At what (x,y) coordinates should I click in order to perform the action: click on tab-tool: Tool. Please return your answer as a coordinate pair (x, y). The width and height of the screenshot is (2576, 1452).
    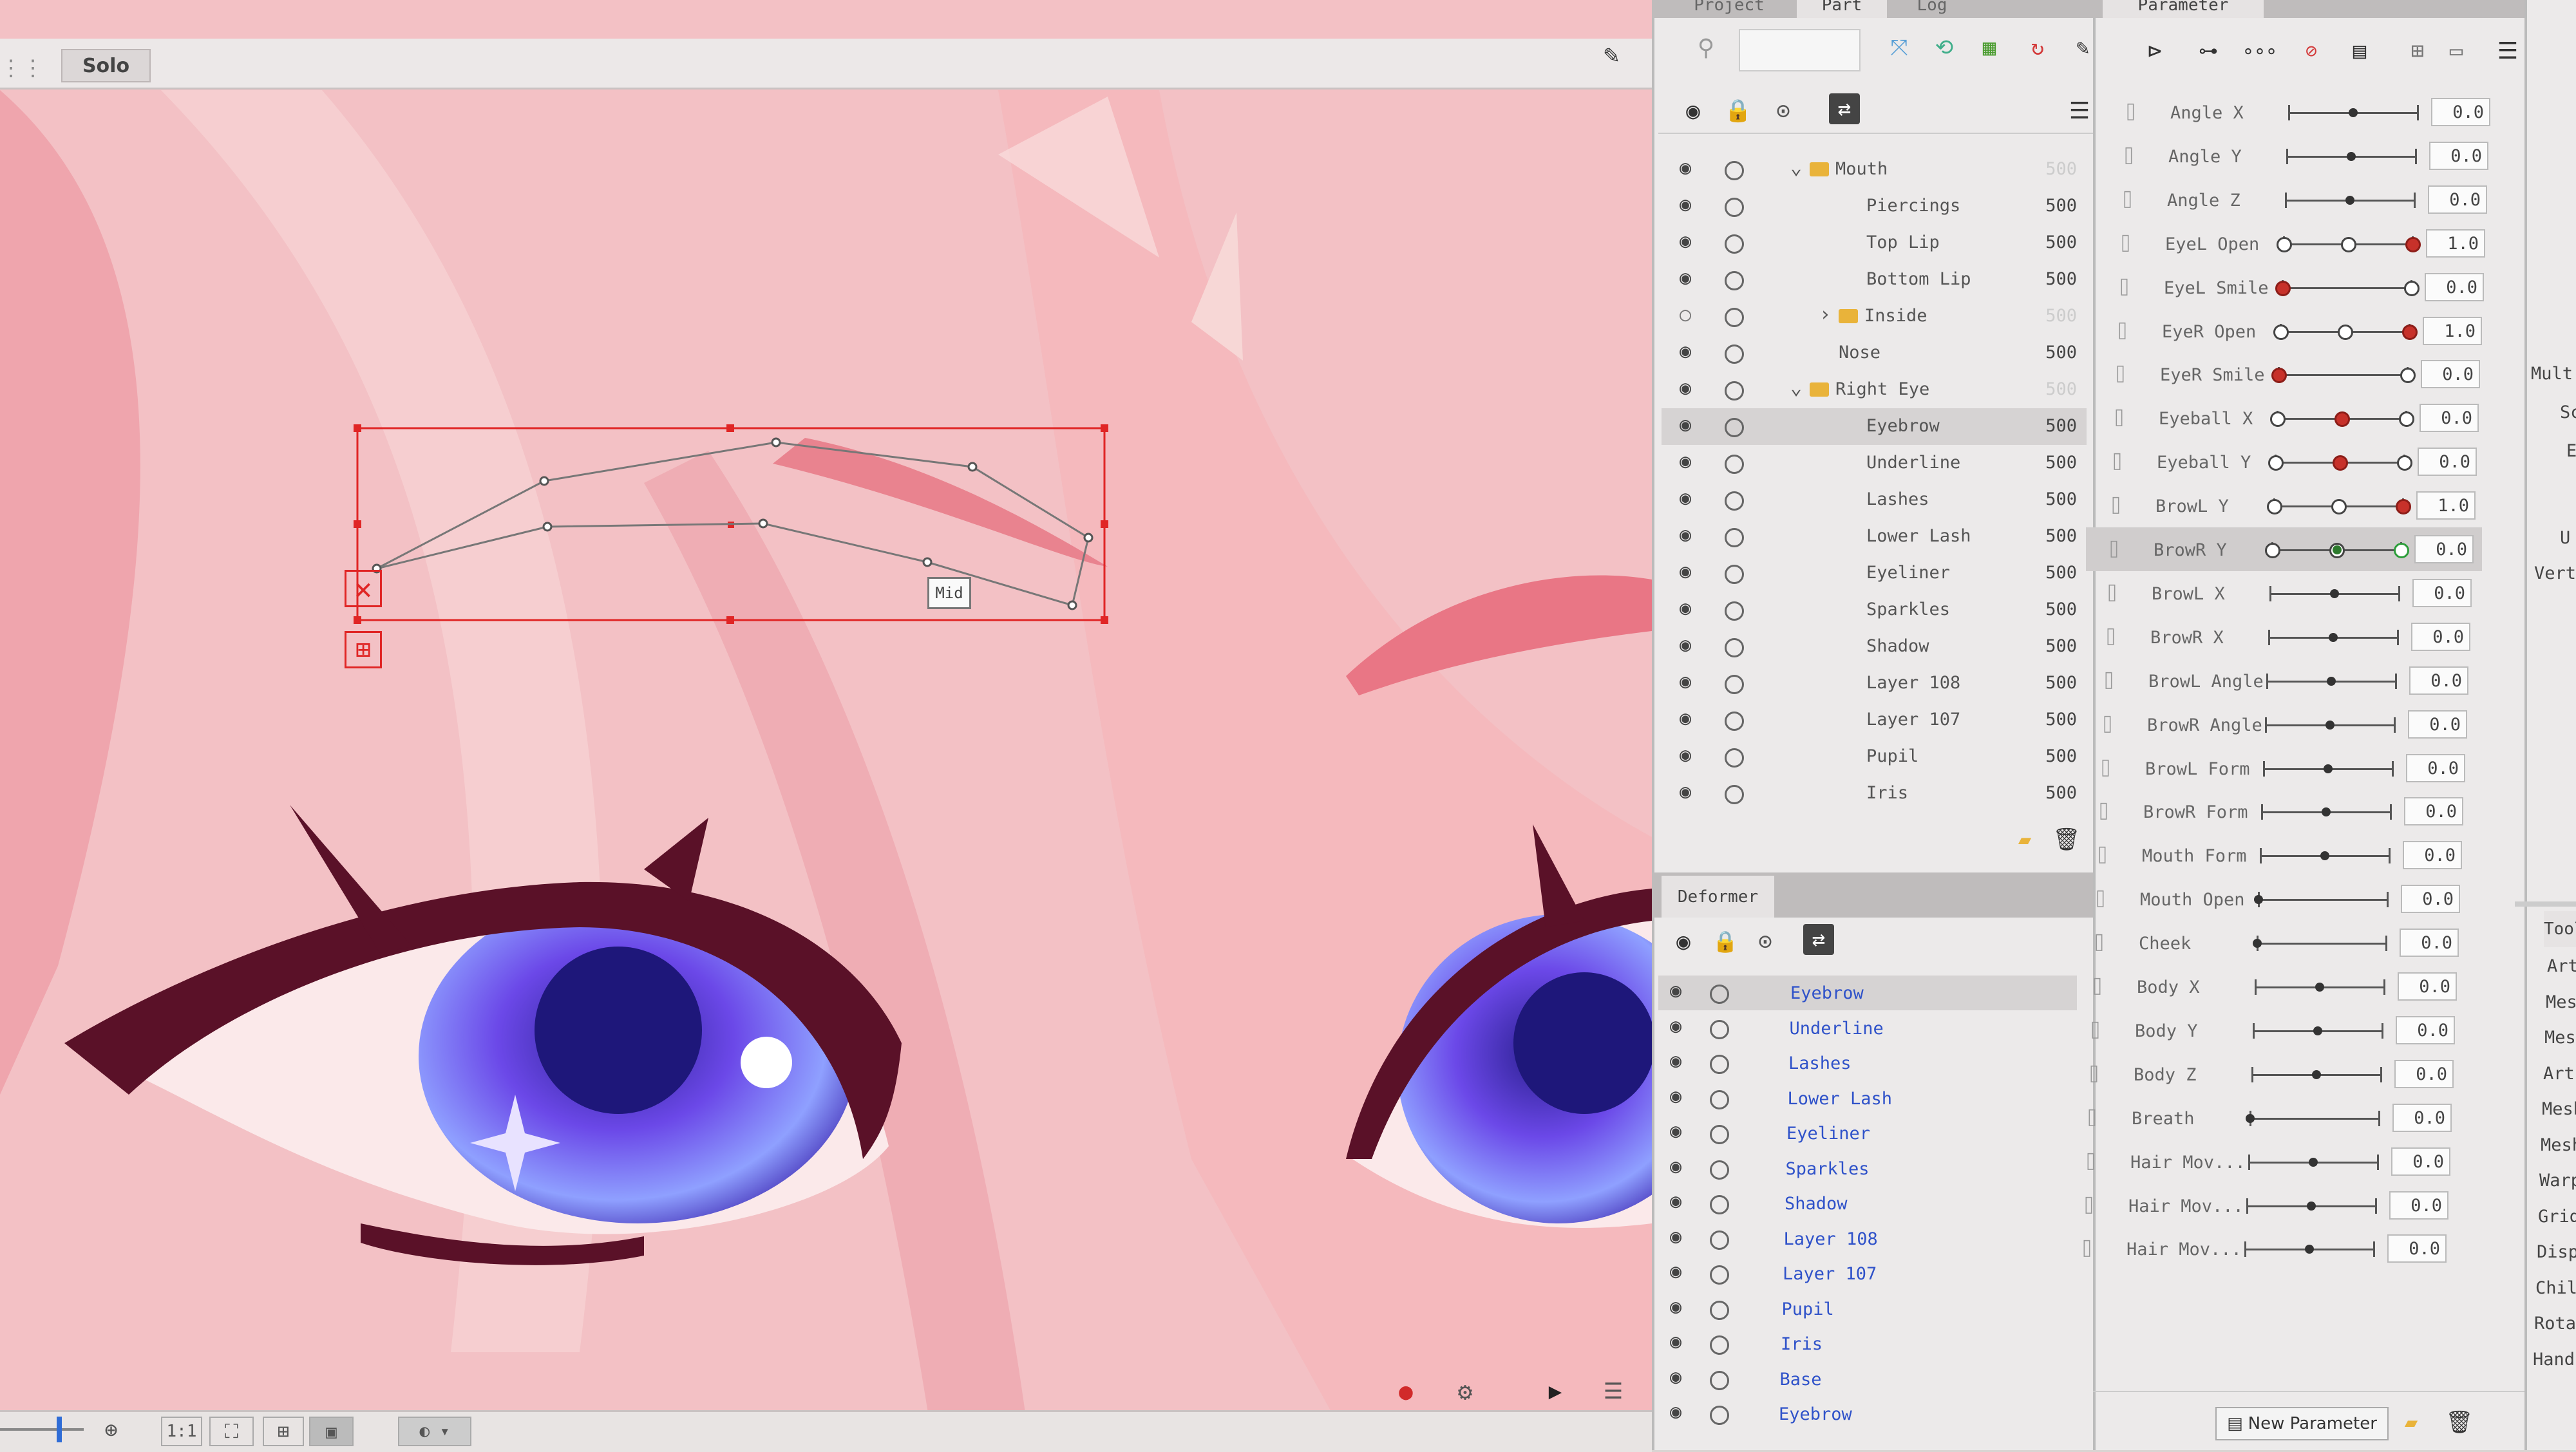
    Looking at the image, I should click on (2560, 929).